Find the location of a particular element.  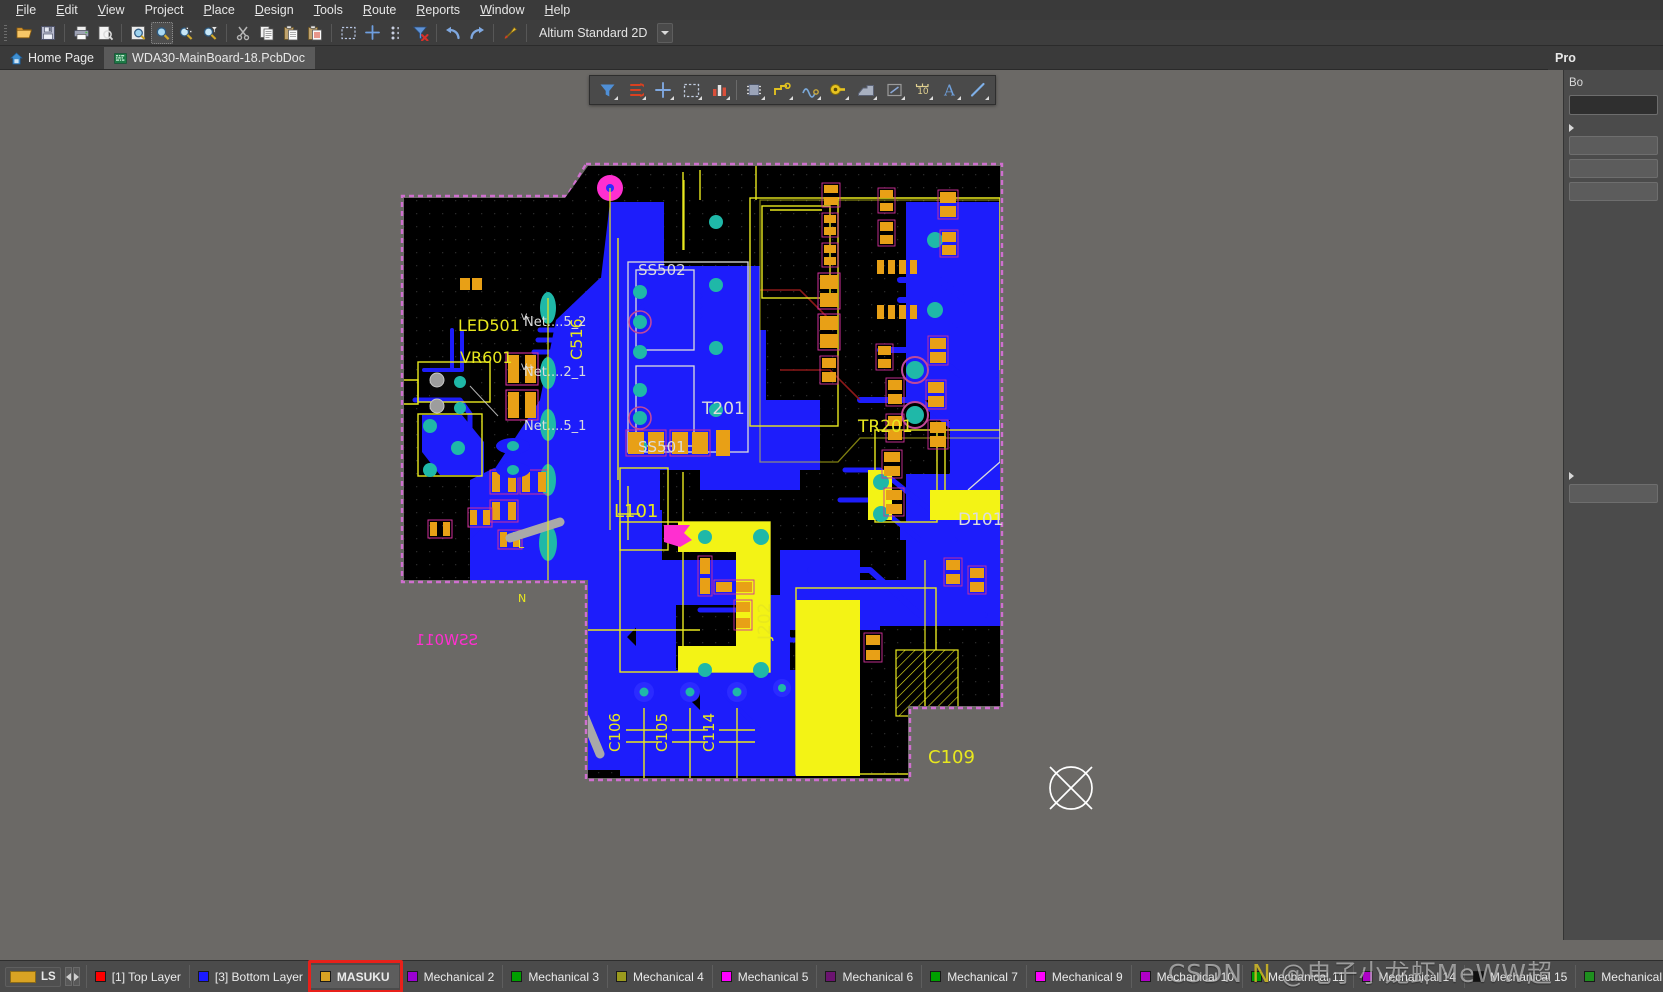

clear-filter-icon is located at coordinates (420, 33).